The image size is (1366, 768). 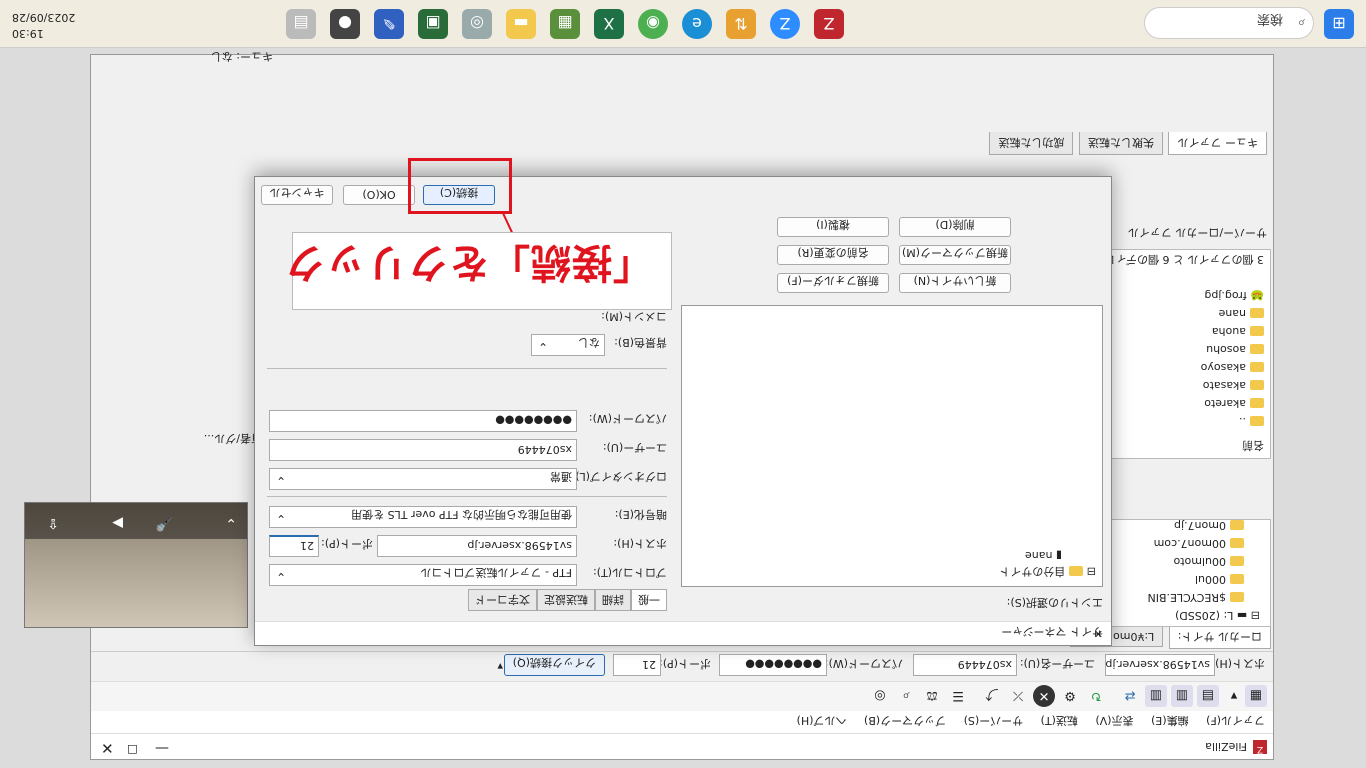 What do you see at coordinates (301, 24) in the screenshot?
I see `book-icon: ▤` at bounding box center [301, 24].